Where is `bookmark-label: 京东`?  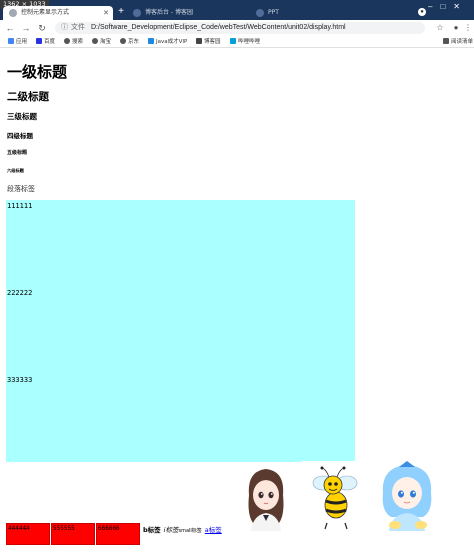
bookmark-label: 京东 is located at coordinates (134, 42).